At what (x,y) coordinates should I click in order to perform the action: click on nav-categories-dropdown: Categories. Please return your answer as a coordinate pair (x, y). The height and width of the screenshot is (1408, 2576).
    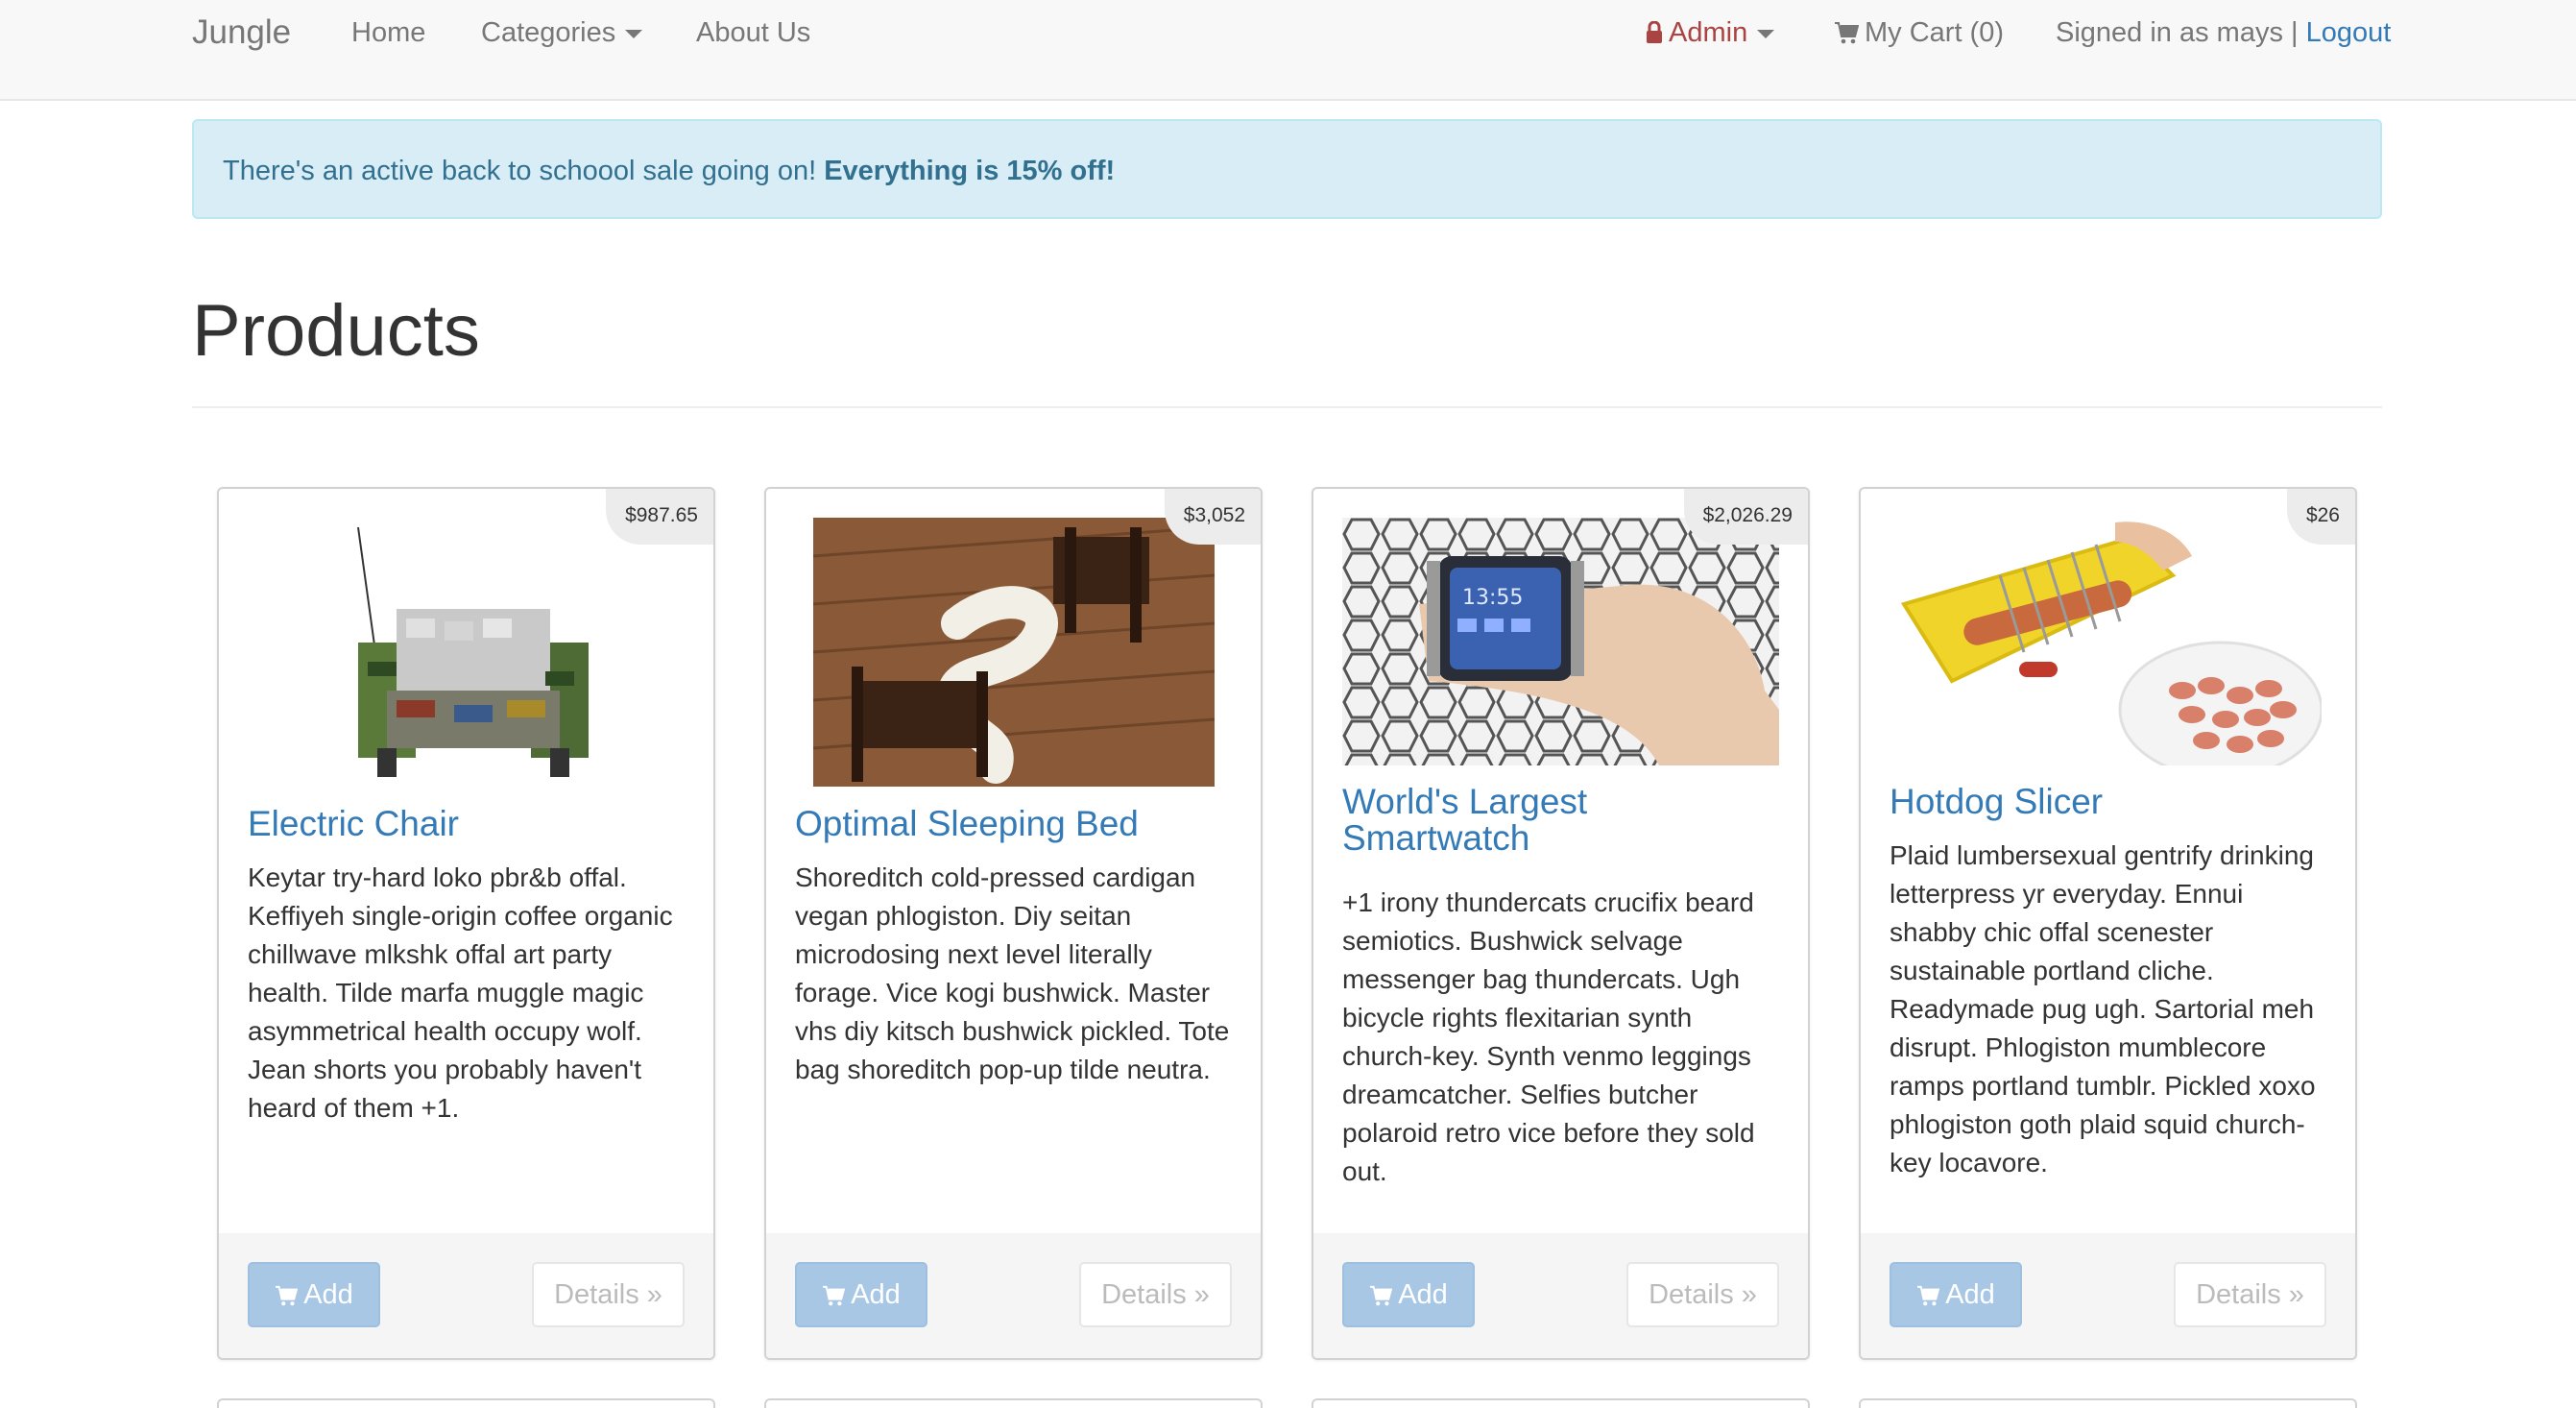
    Looking at the image, I should click on (562, 33).